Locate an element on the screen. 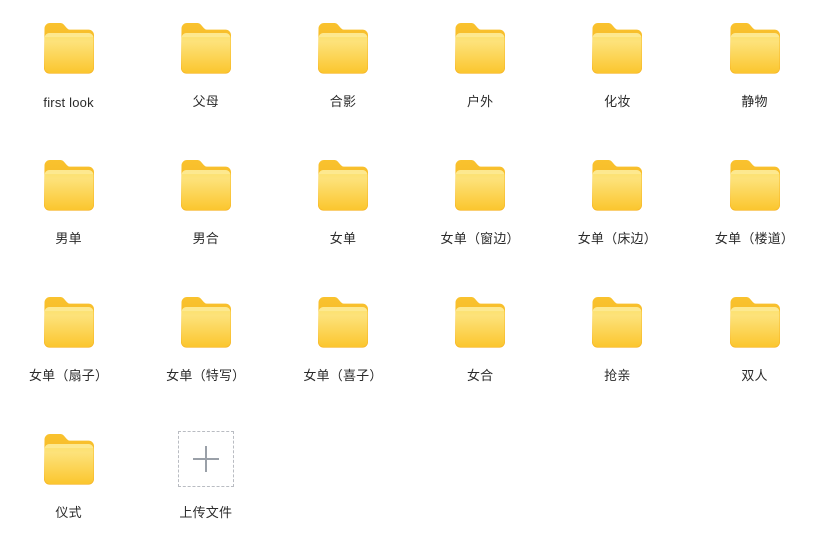  folder-item: 女单（窗边） is located at coordinates (480, 217).